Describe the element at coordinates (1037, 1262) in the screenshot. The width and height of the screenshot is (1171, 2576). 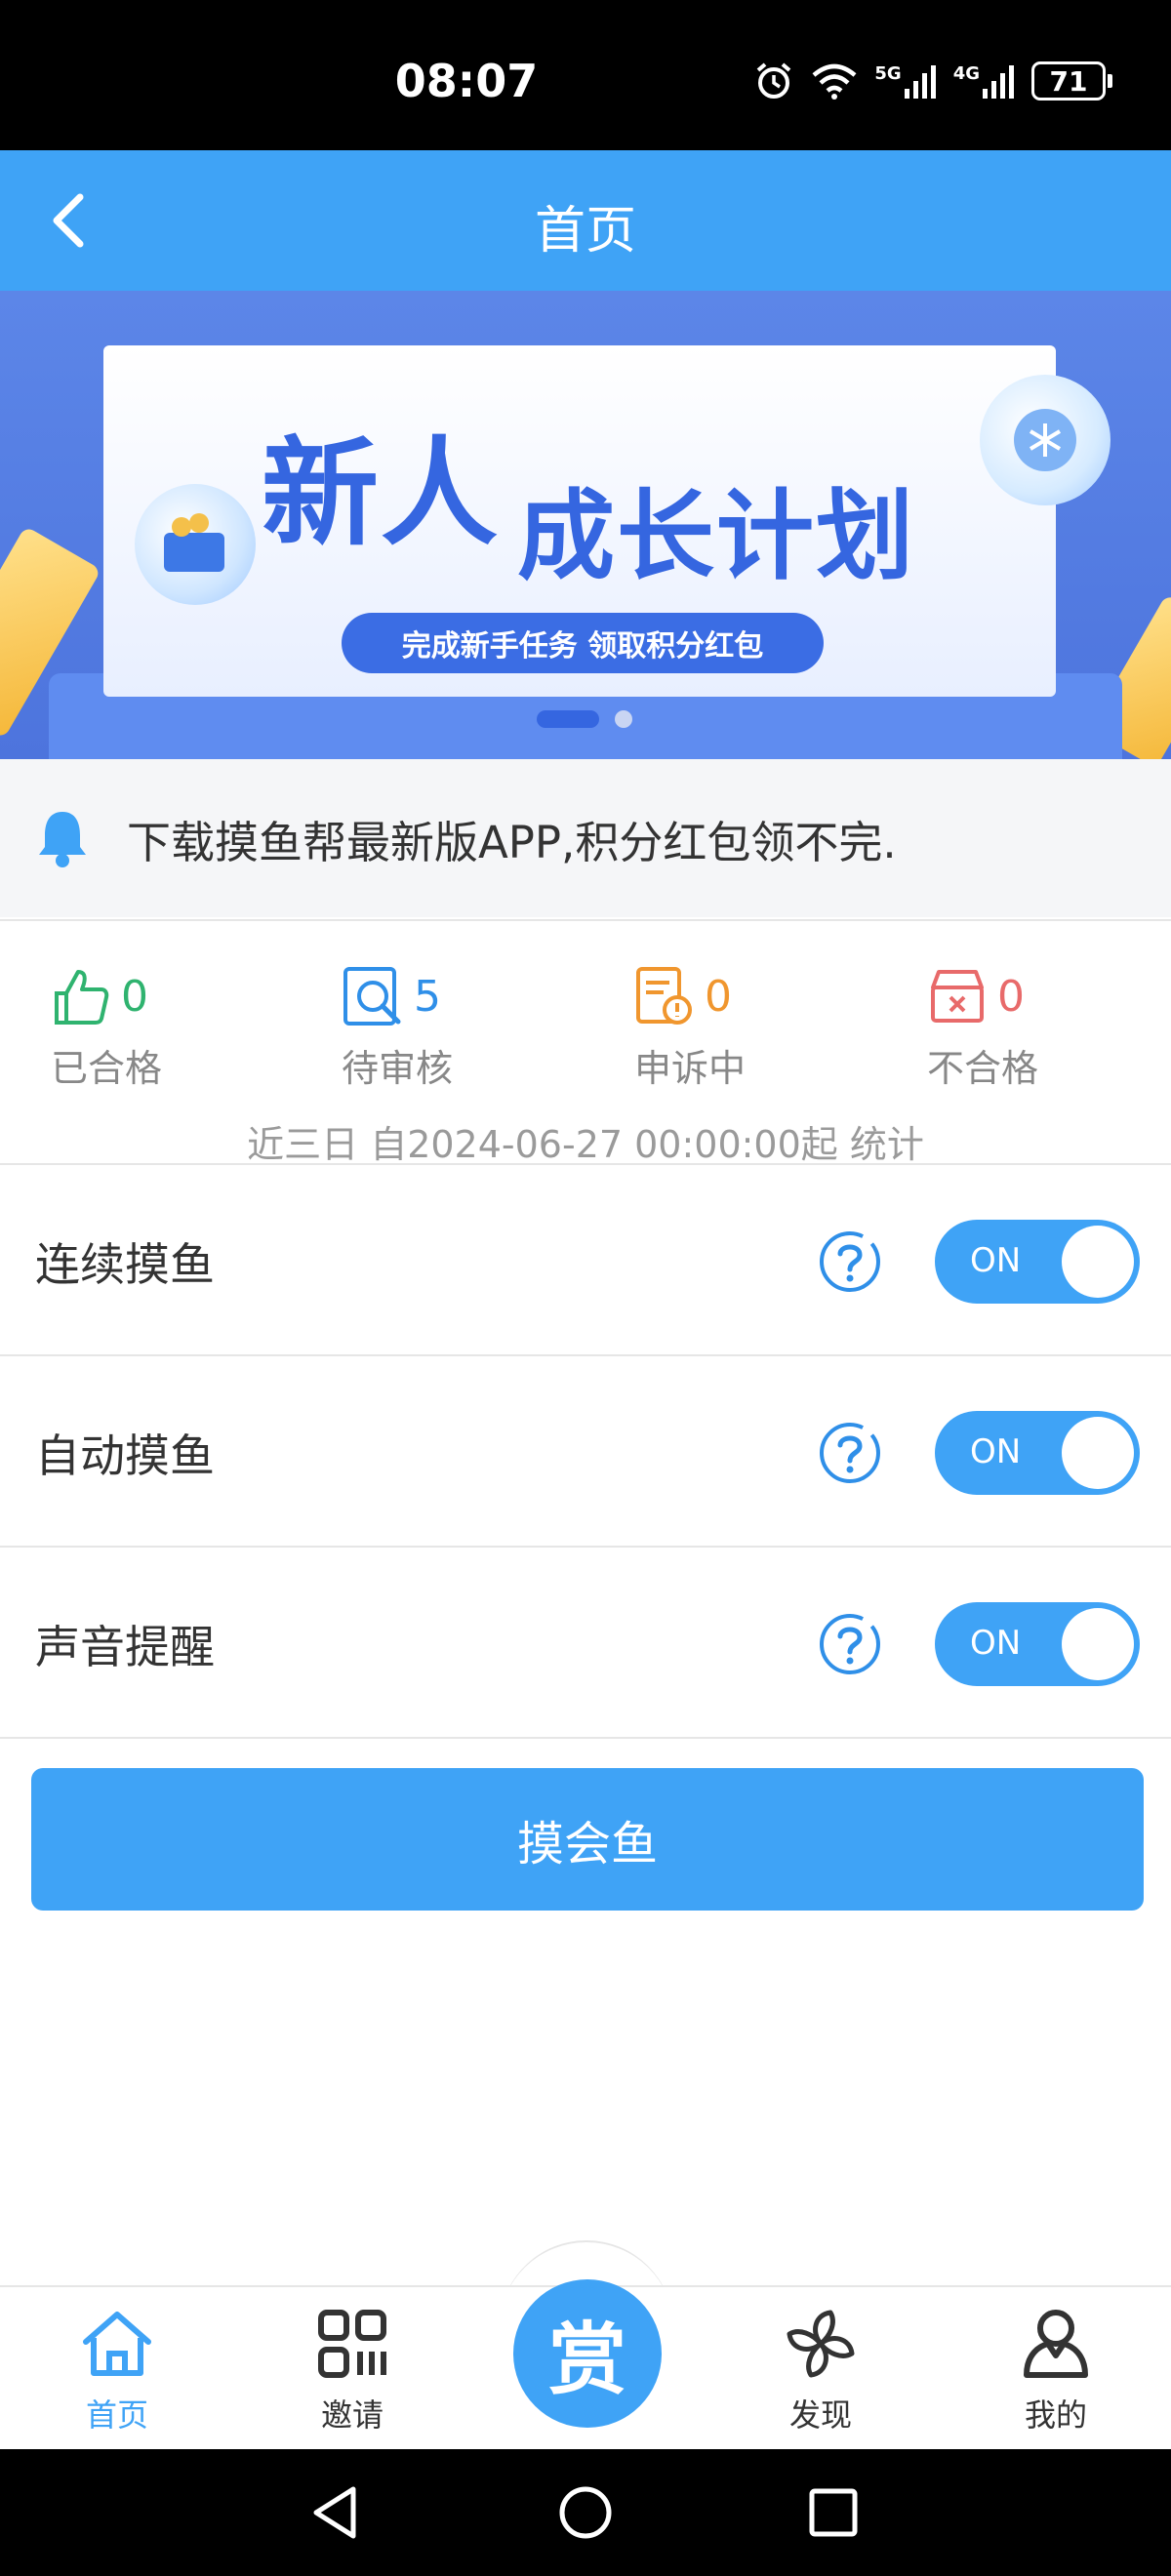
I see `continuous-toggle: ON` at that location.